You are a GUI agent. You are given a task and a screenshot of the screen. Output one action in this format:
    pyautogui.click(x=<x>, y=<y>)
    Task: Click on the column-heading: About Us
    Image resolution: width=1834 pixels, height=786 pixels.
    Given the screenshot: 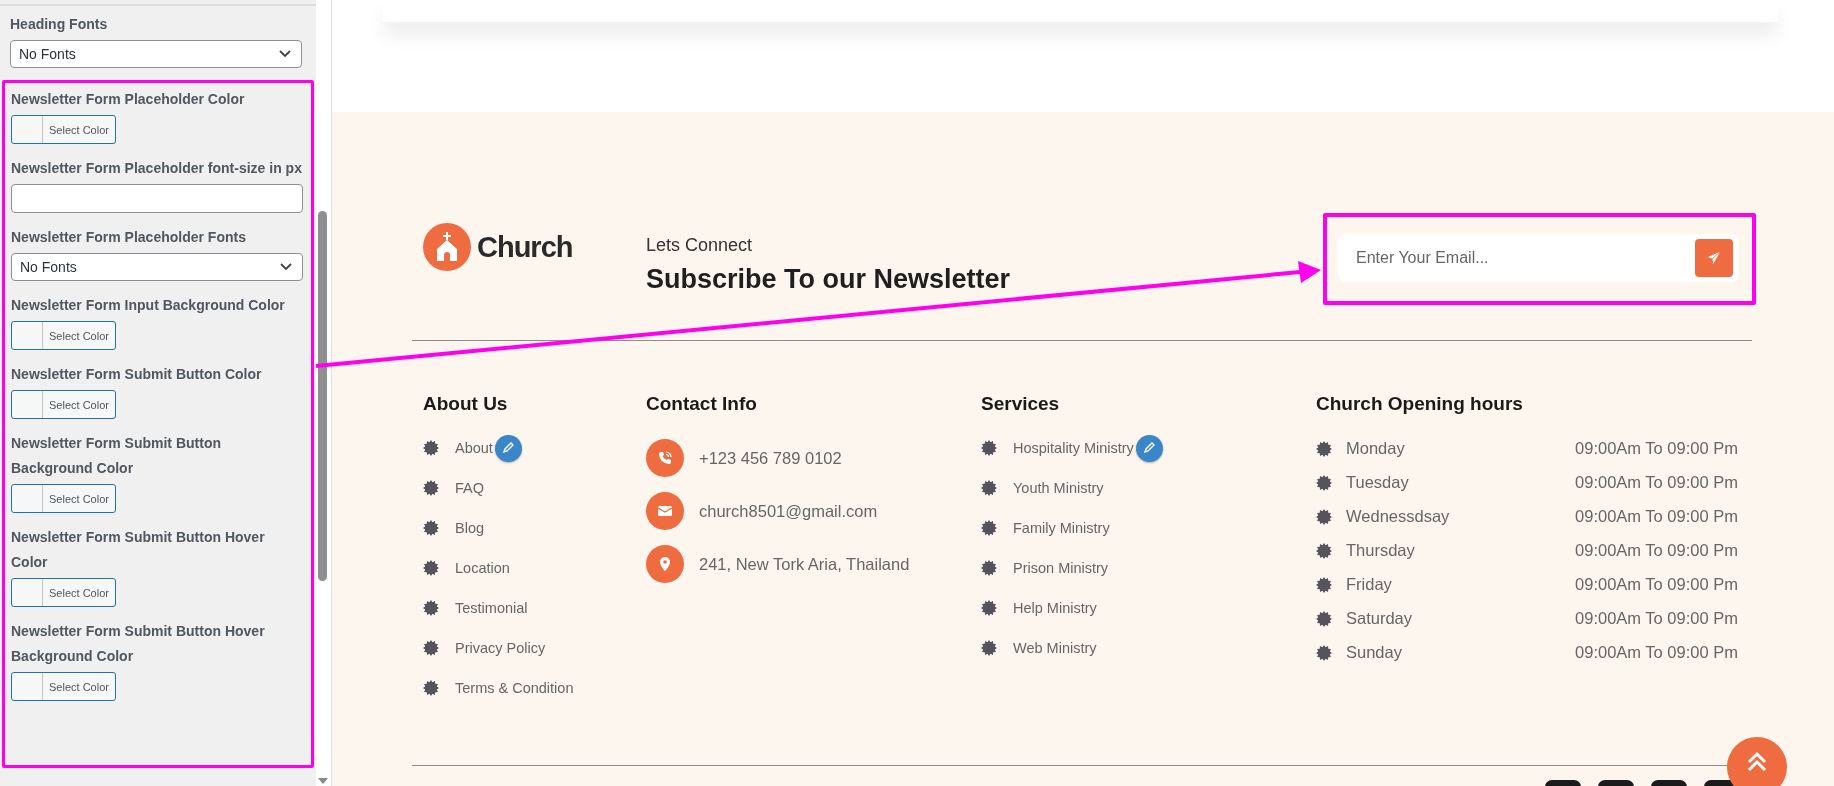 What is the action you would take?
    pyautogui.click(x=466, y=404)
    